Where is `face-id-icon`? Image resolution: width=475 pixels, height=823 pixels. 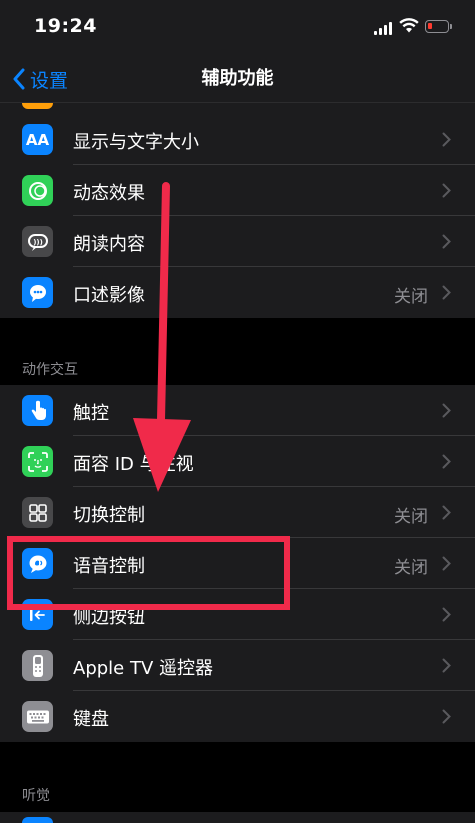
face-id-icon is located at coordinates (37, 461).